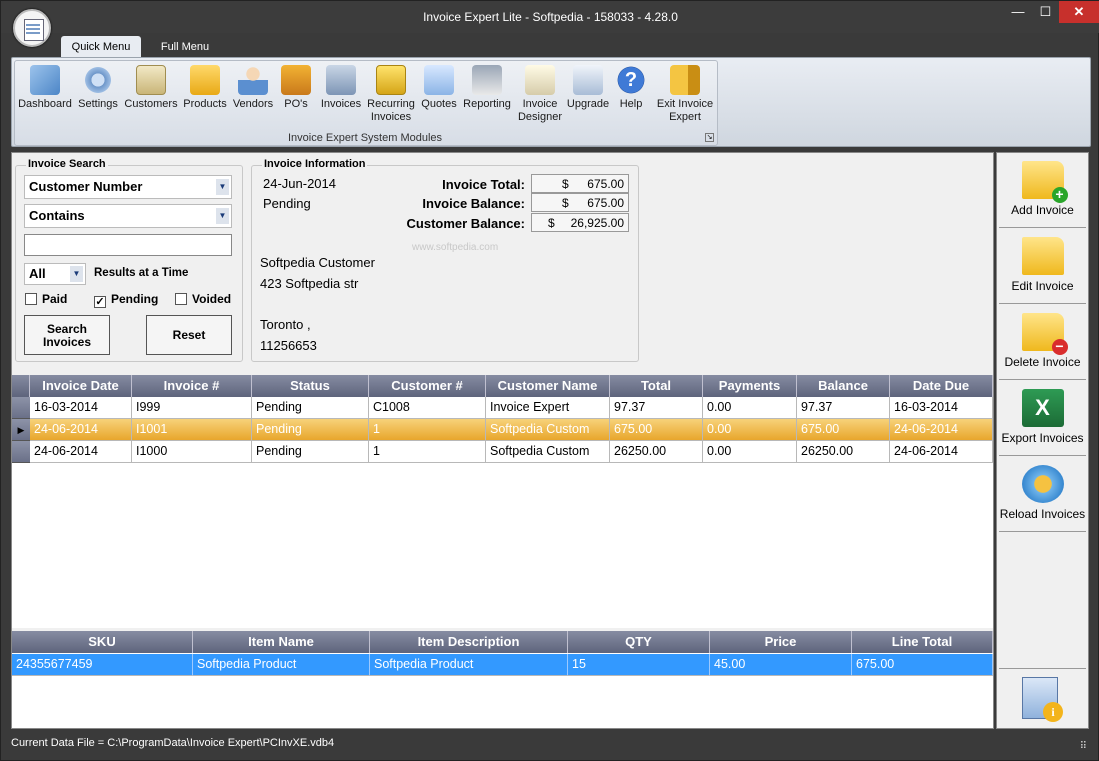 This screenshot has height=761, width=1099. Describe the element at coordinates (941, 386) in the screenshot. I see `col-date-due: Date Due` at that location.